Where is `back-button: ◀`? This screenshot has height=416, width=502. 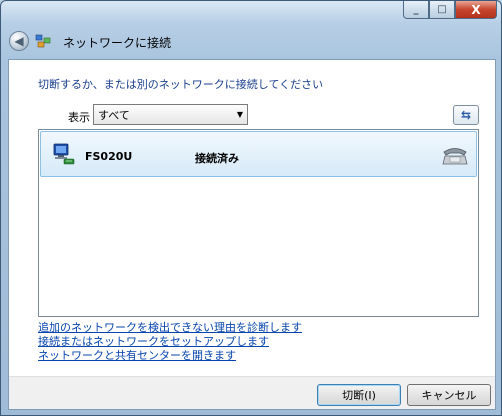
back-button: ◀ is located at coordinates (19, 41).